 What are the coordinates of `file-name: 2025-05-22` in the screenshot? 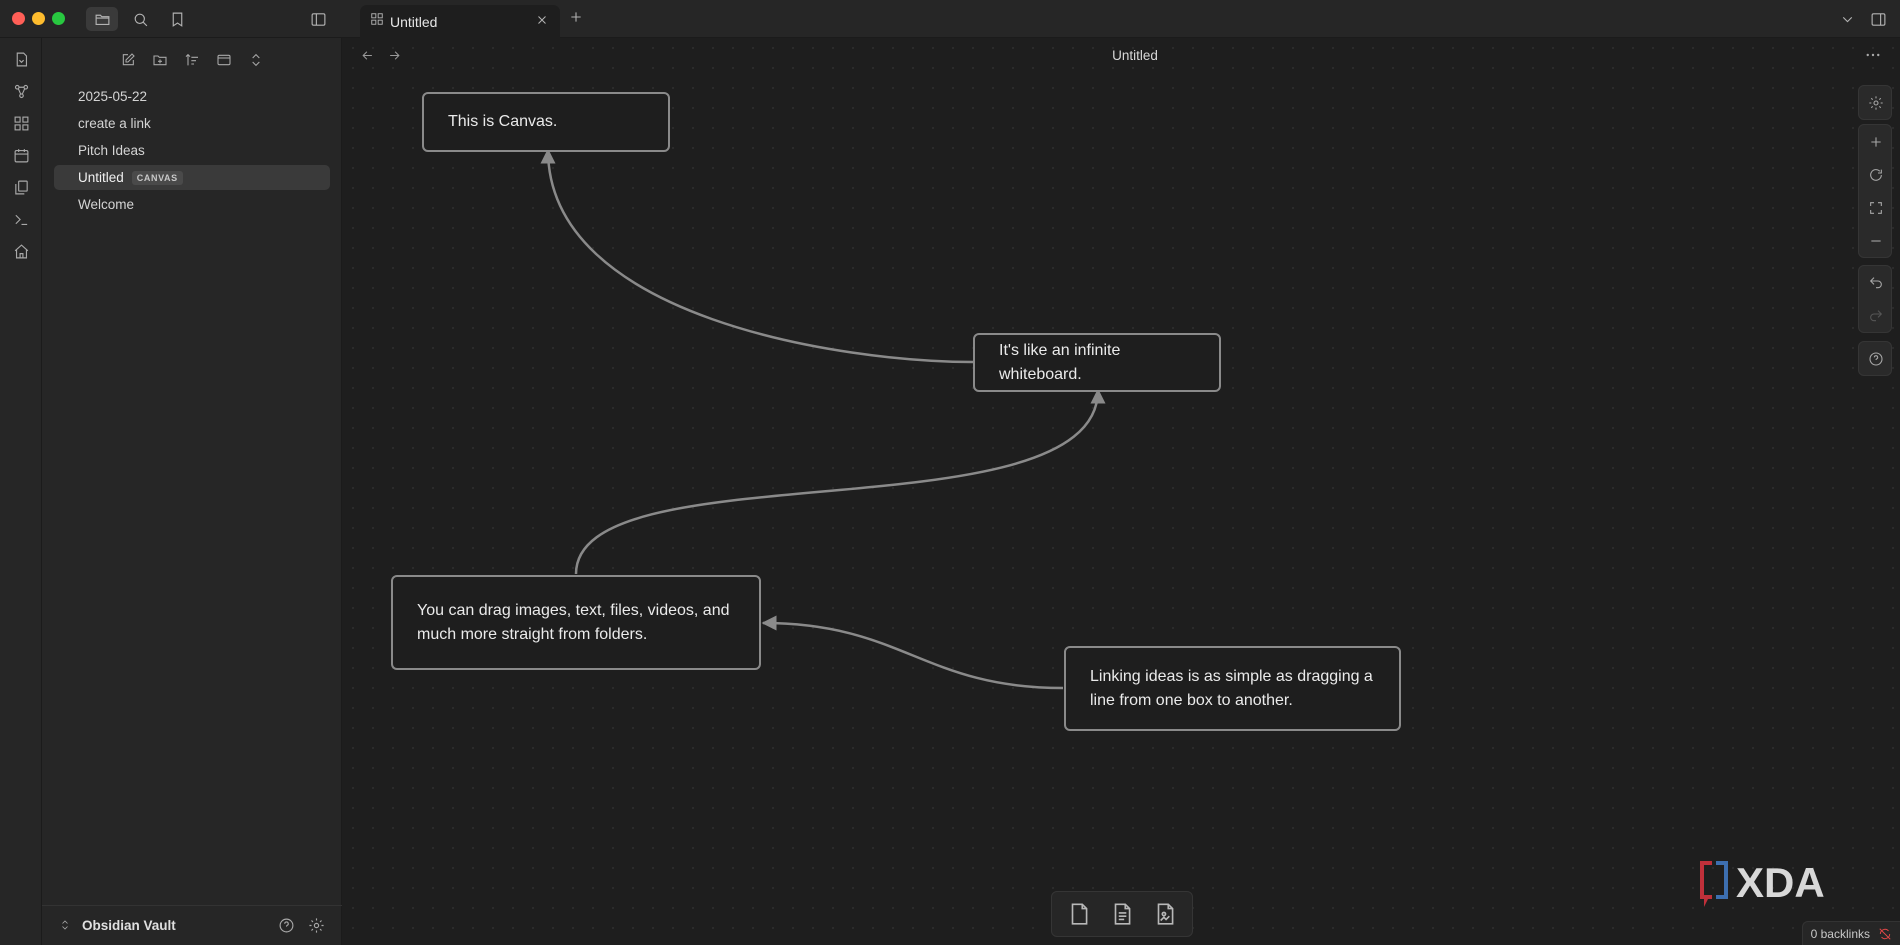 It's located at (113, 96).